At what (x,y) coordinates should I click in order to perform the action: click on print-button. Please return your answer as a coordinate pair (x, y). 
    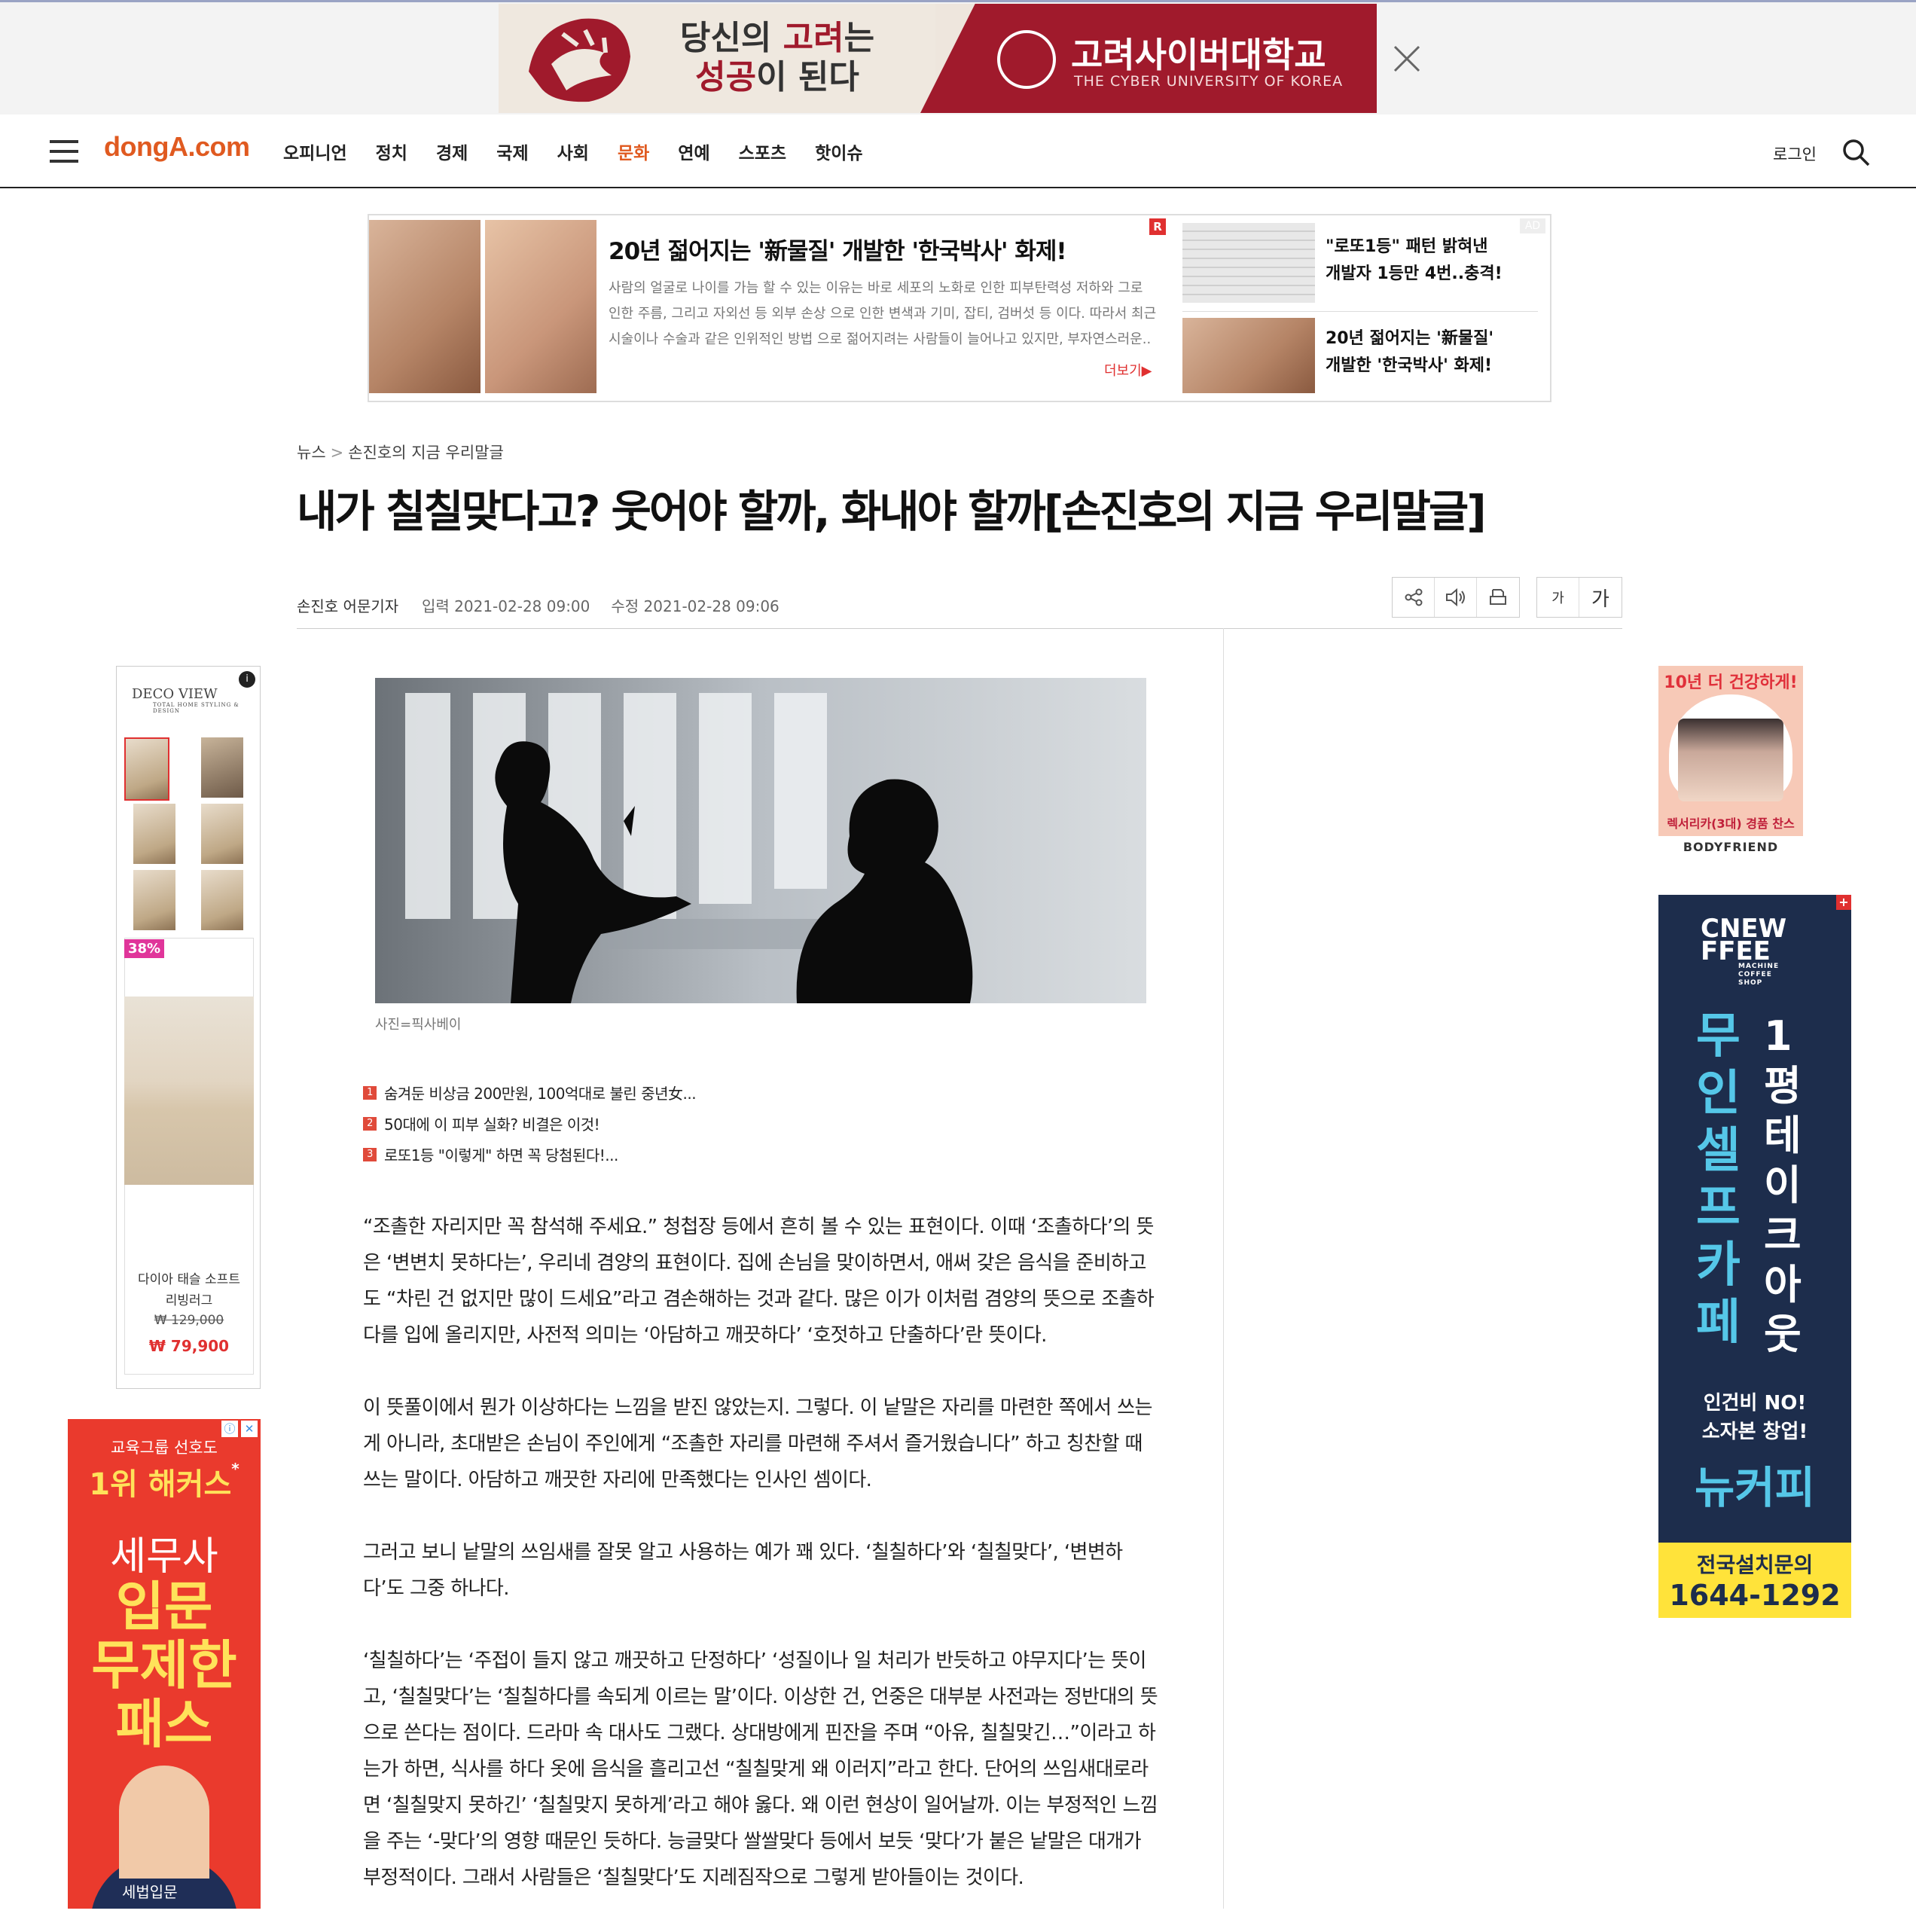
    Looking at the image, I should click on (1498, 598).